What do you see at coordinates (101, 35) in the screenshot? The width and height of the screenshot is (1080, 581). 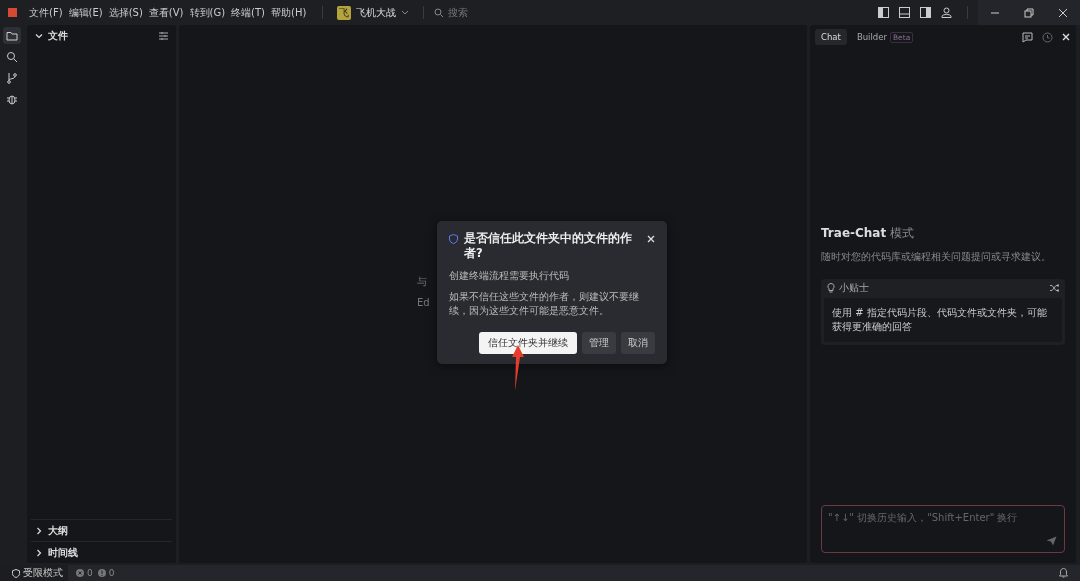 I see `sidebar-section-header: 文件` at bounding box center [101, 35].